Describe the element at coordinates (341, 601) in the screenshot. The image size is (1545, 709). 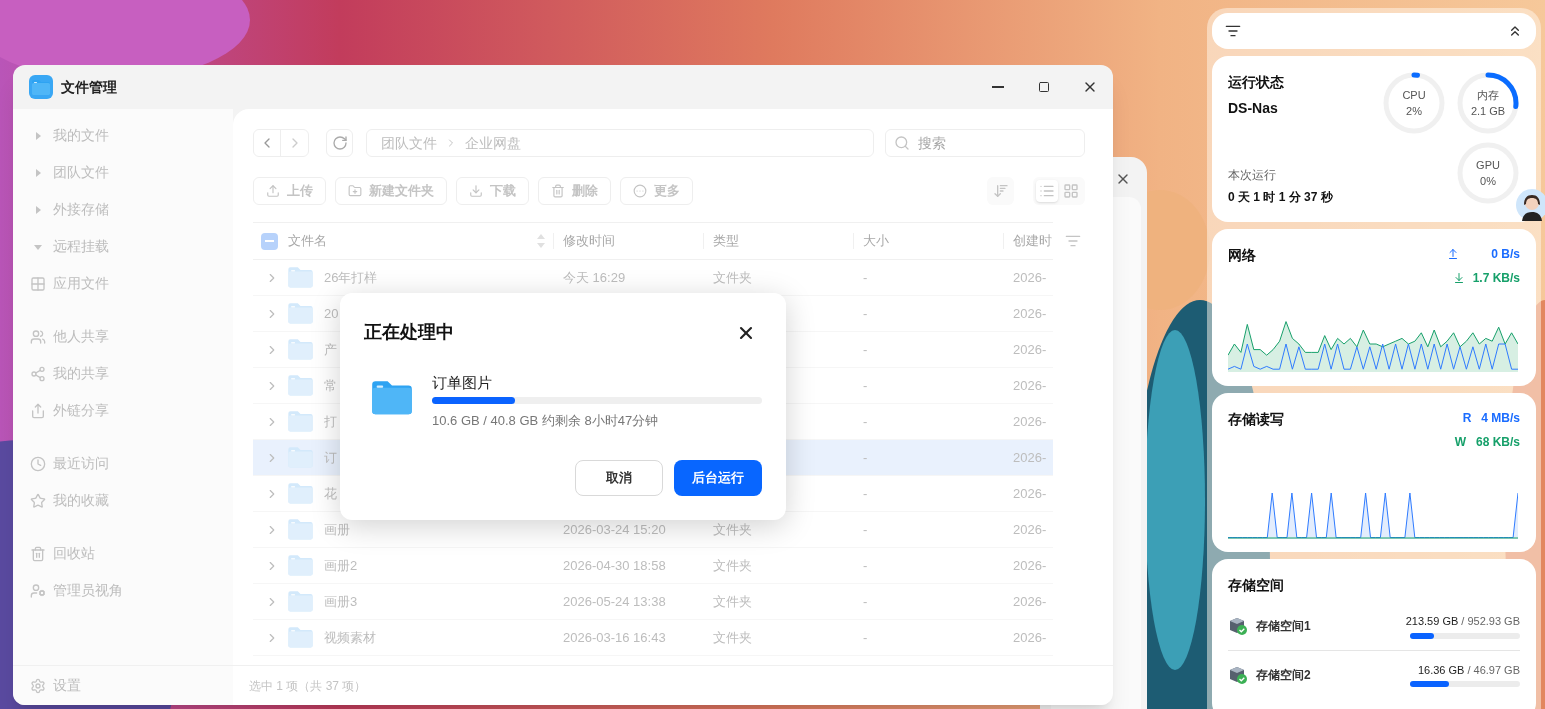
I see `file-name: 画册3` at that location.